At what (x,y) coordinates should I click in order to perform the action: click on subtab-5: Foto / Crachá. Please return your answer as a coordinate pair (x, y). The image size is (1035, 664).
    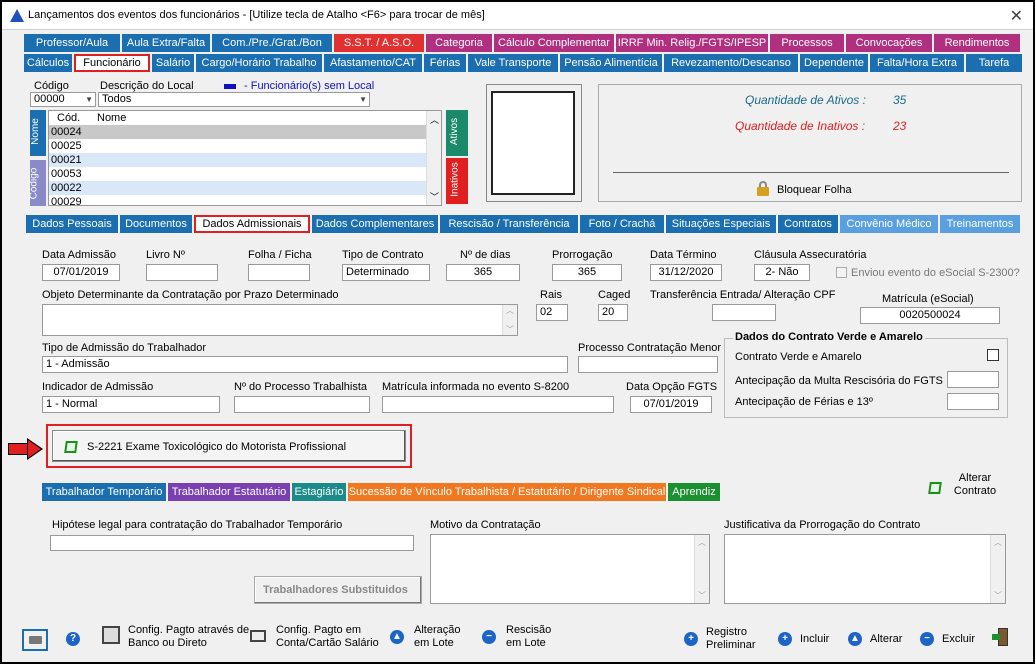
    Looking at the image, I should click on (622, 224).